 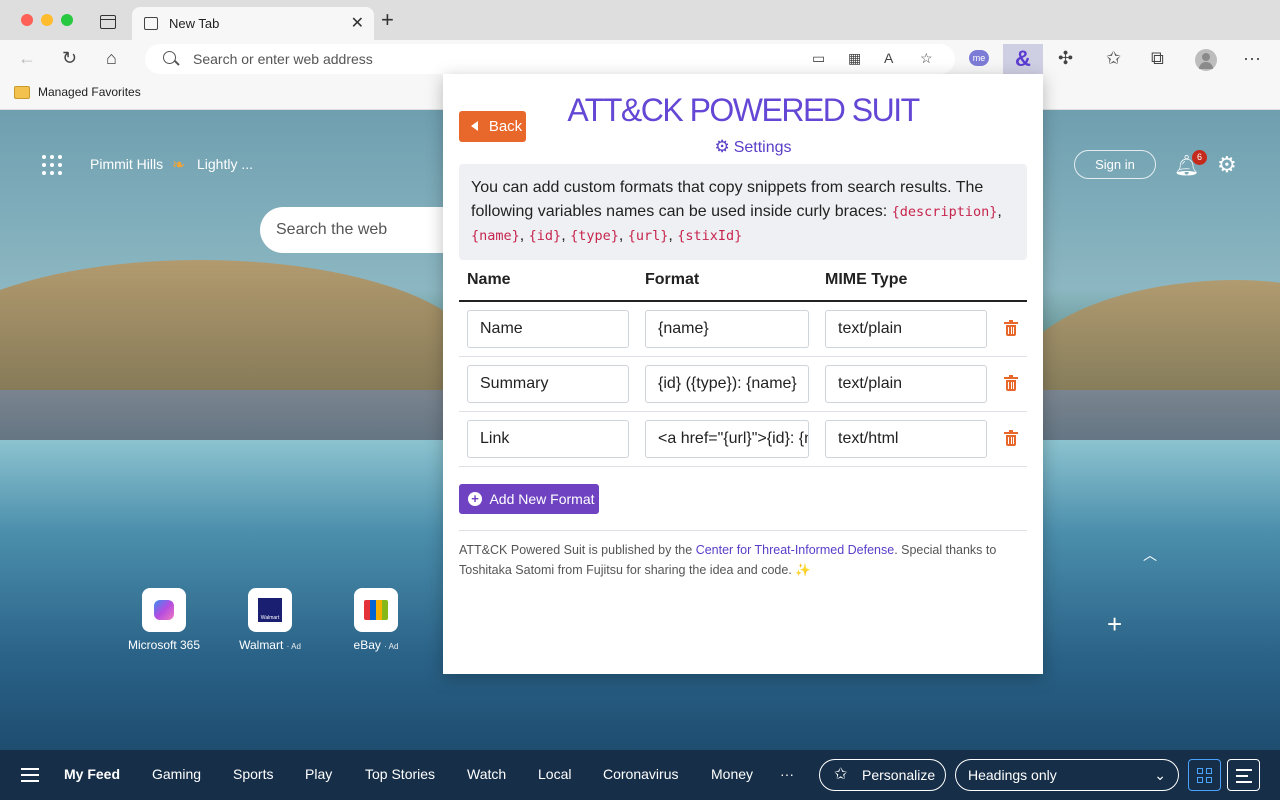 I want to click on feed-tab-coronavirus: Coronavirus, so click(x=640, y=774).